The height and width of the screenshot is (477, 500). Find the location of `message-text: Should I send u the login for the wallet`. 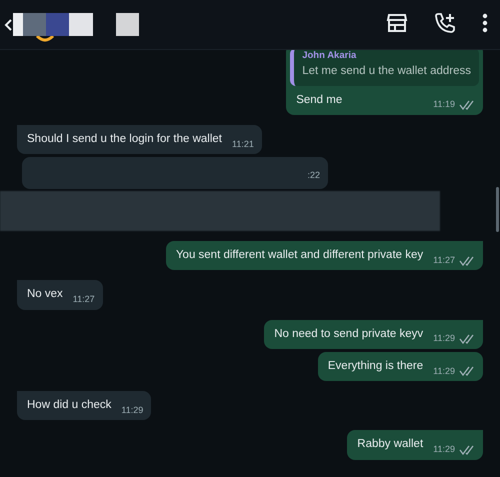

message-text: Should I send u the login for the wallet is located at coordinates (124, 139).